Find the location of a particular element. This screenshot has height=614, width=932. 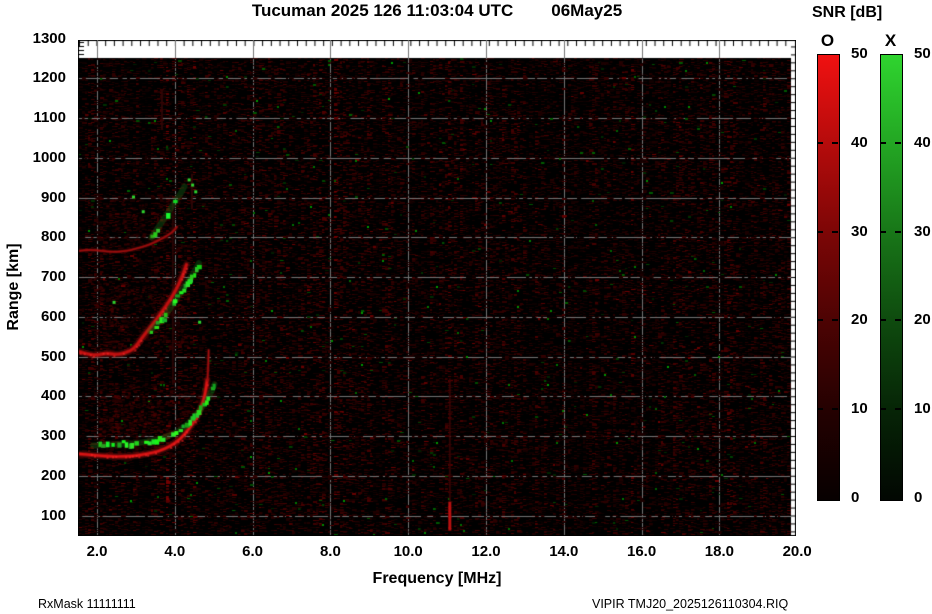

colorbar-o-tick-label: 0 is located at coordinates (855, 497).